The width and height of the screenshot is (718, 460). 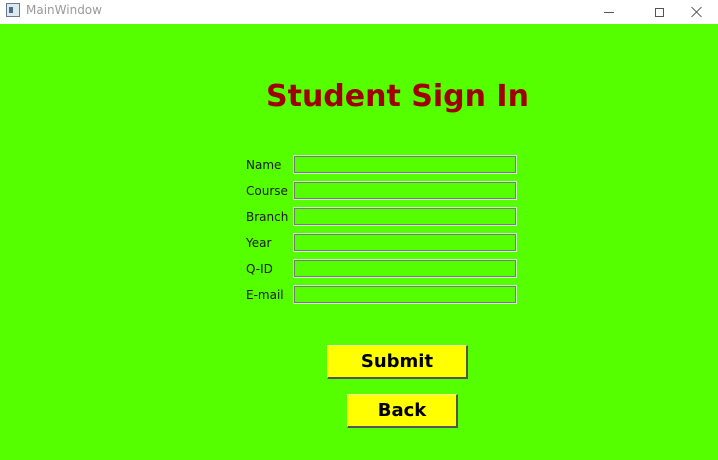 What do you see at coordinates (64, 10) in the screenshot?
I see `window-title: MainWindow` at bounding box center [64, 10].